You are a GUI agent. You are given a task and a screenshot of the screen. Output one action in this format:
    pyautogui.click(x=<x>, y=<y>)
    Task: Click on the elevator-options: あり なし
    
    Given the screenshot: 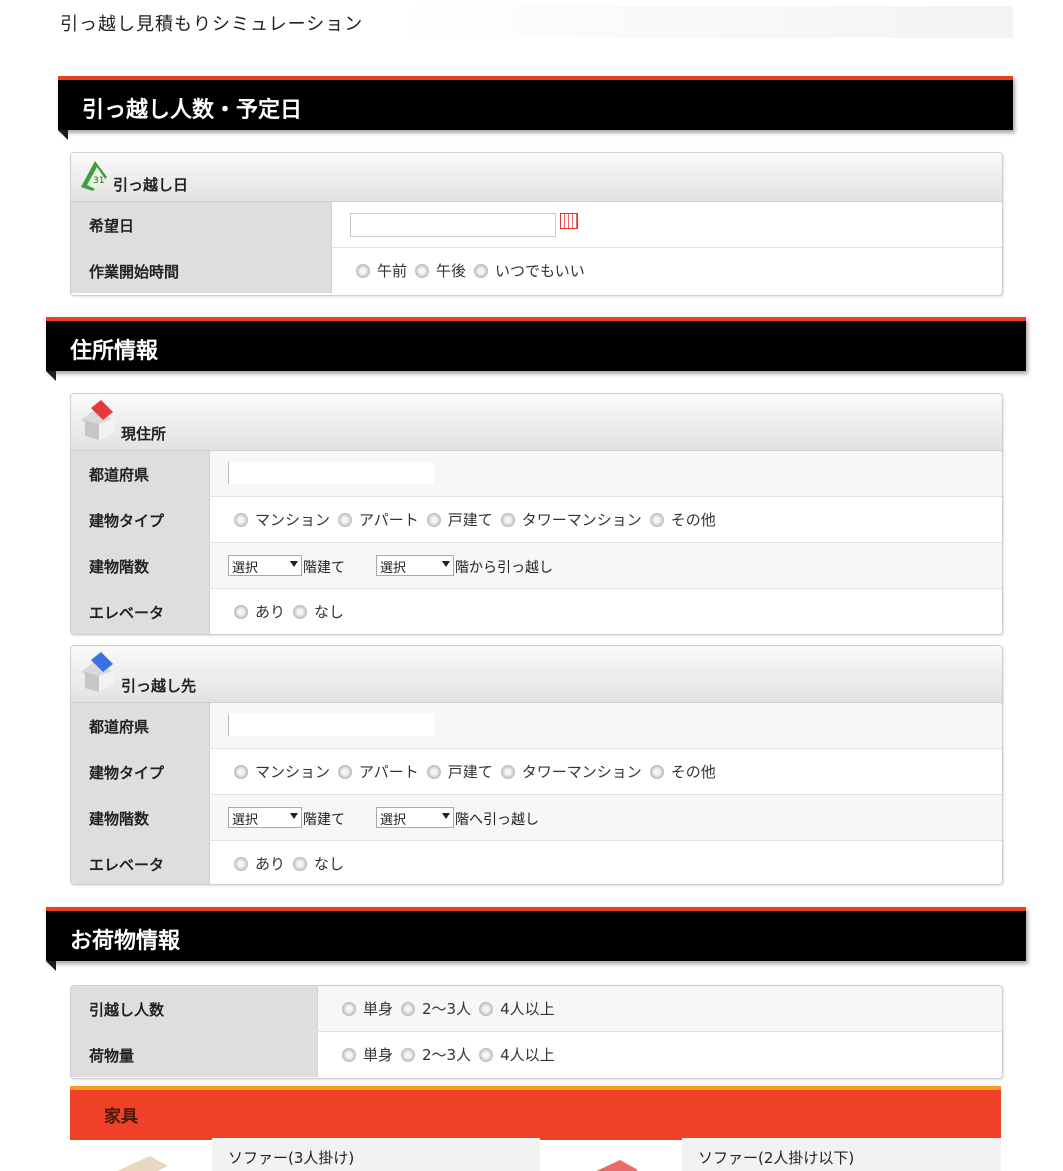 What is the action you would take?
    pyautogui.click(x=293, y=863)
    